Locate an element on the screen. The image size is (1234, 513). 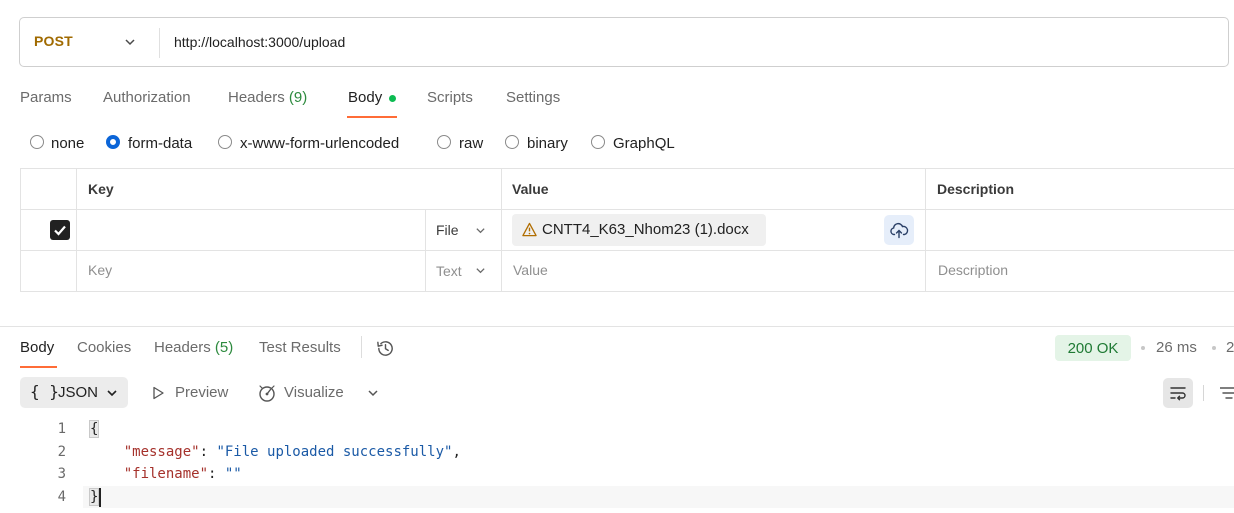
tab-headers-count: (9) is located at coordinates (298, 97).